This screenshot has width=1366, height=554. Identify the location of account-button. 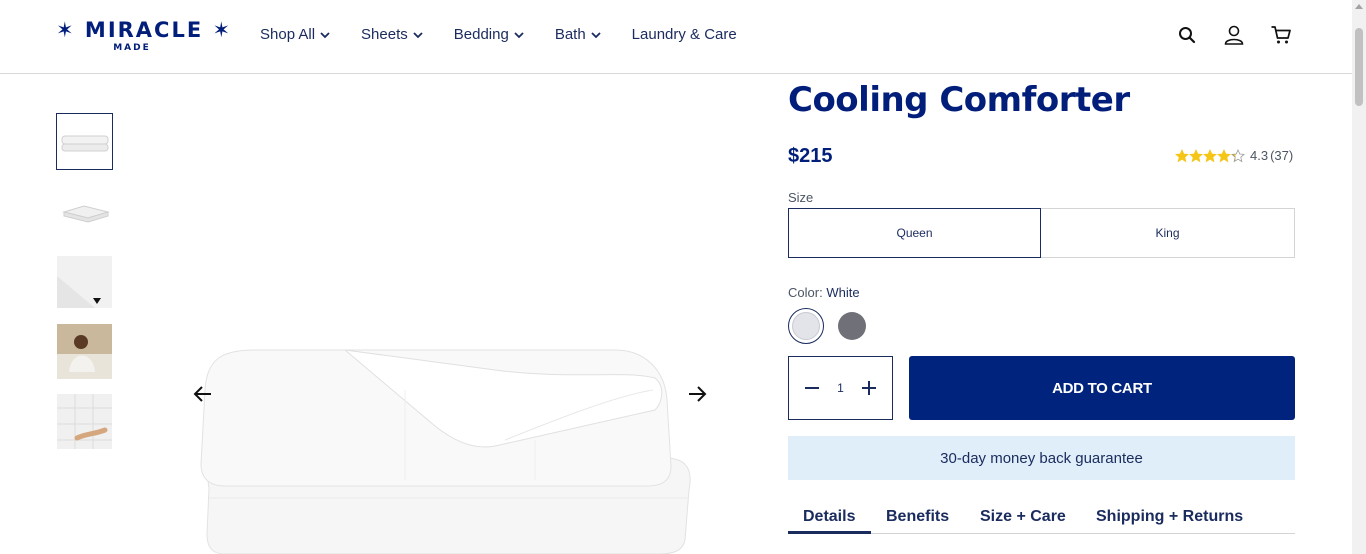
(1234, 35).